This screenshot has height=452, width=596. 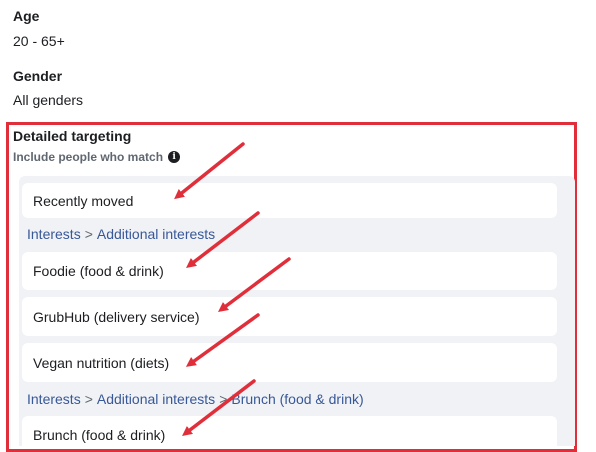 What do you see at coordinates (289, 431) in the screenshot?
I see `list-item-brunch: Brunch (food & drink)` at bounding box center [289, 431].